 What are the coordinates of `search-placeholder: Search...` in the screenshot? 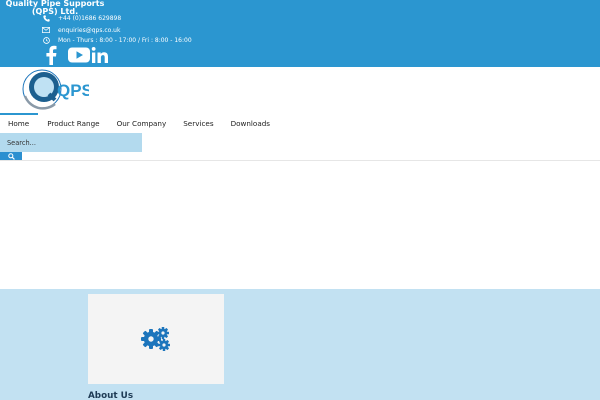 It's located at (21, 142).